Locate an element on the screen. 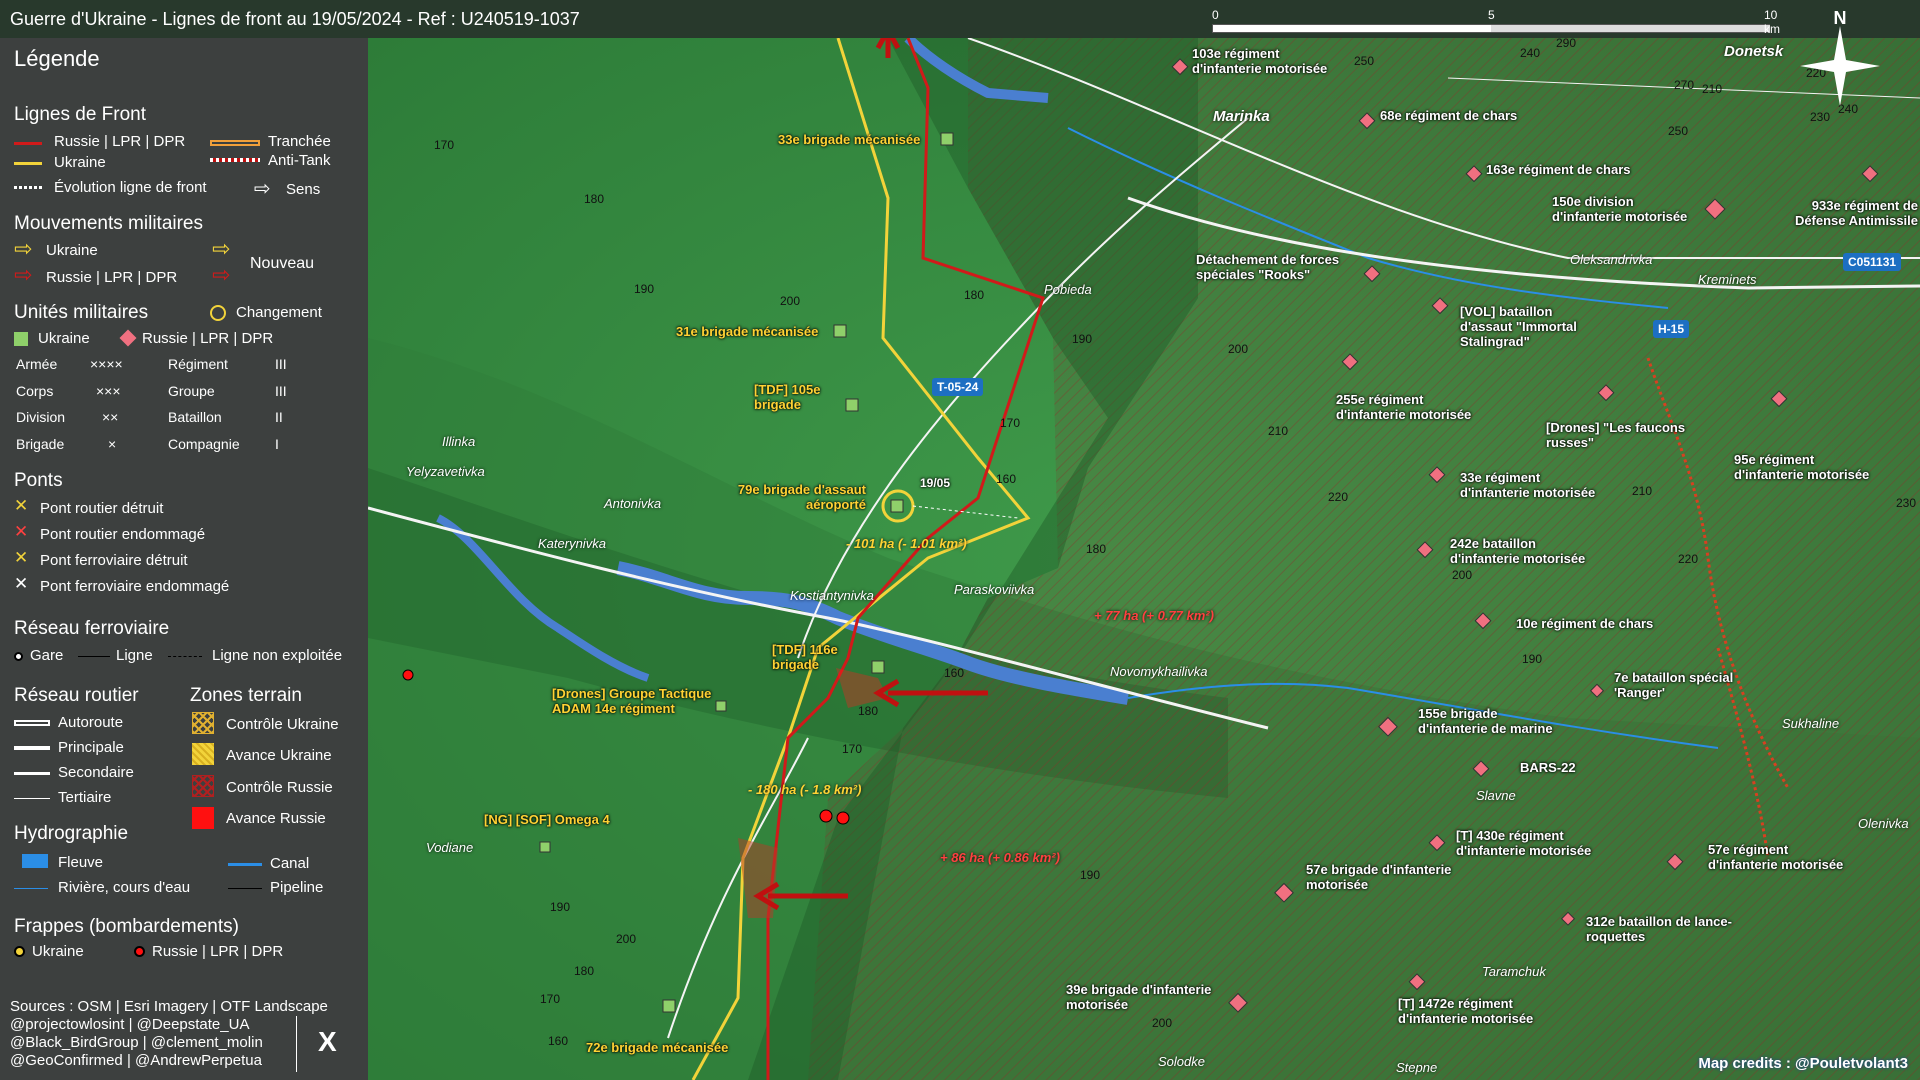 The height and width of the screenshot is (1080, 1920). scale-label: 5 is located at coordinates (1491, 15).